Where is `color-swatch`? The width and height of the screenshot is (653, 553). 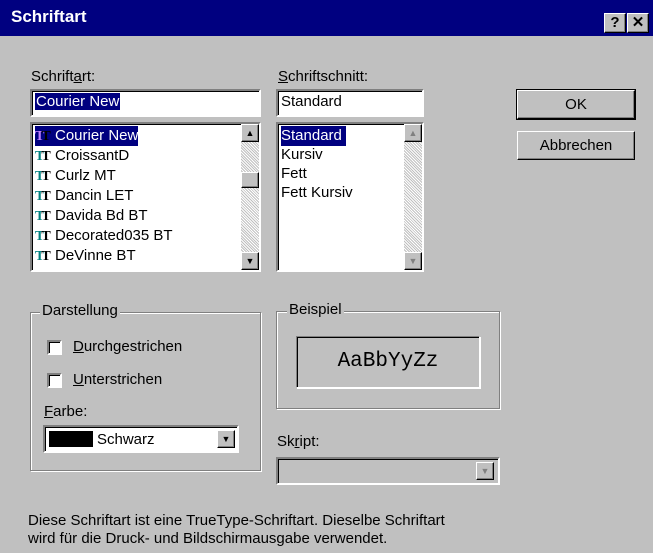 color-swatch is located at coordinates (71, 439).